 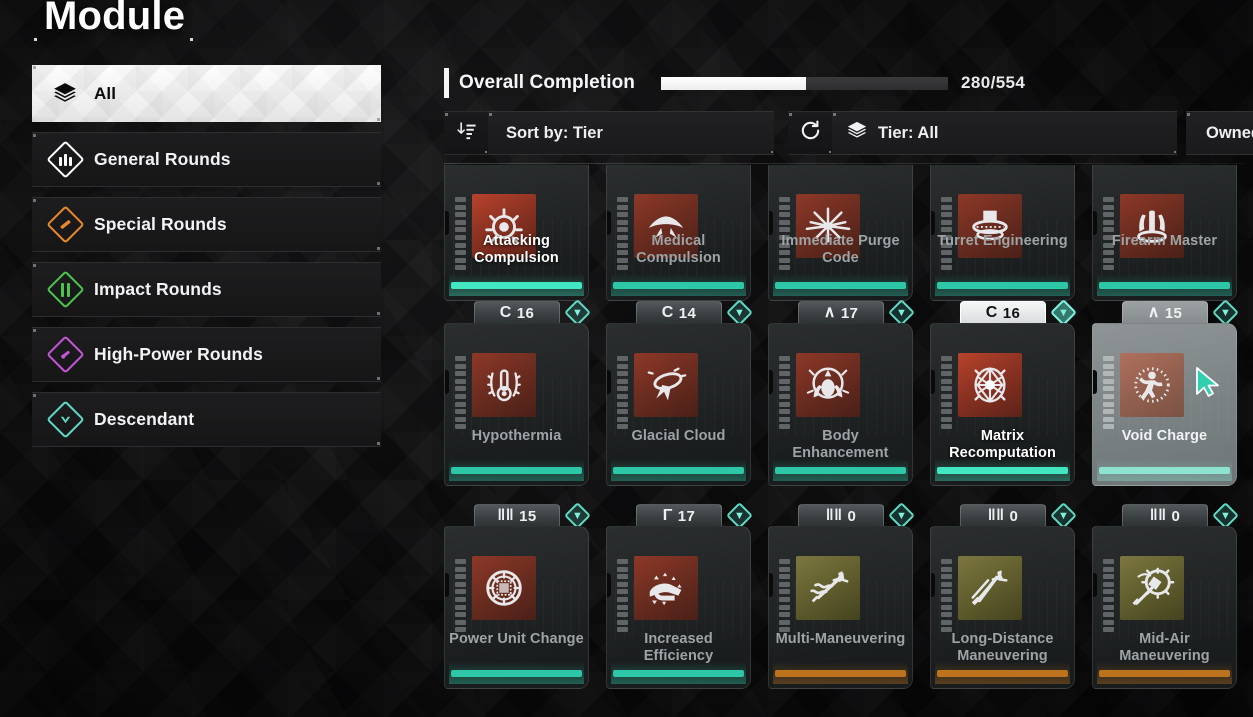 I want to click on special-rounds-diamond-icon, so click(x=65, y=224).